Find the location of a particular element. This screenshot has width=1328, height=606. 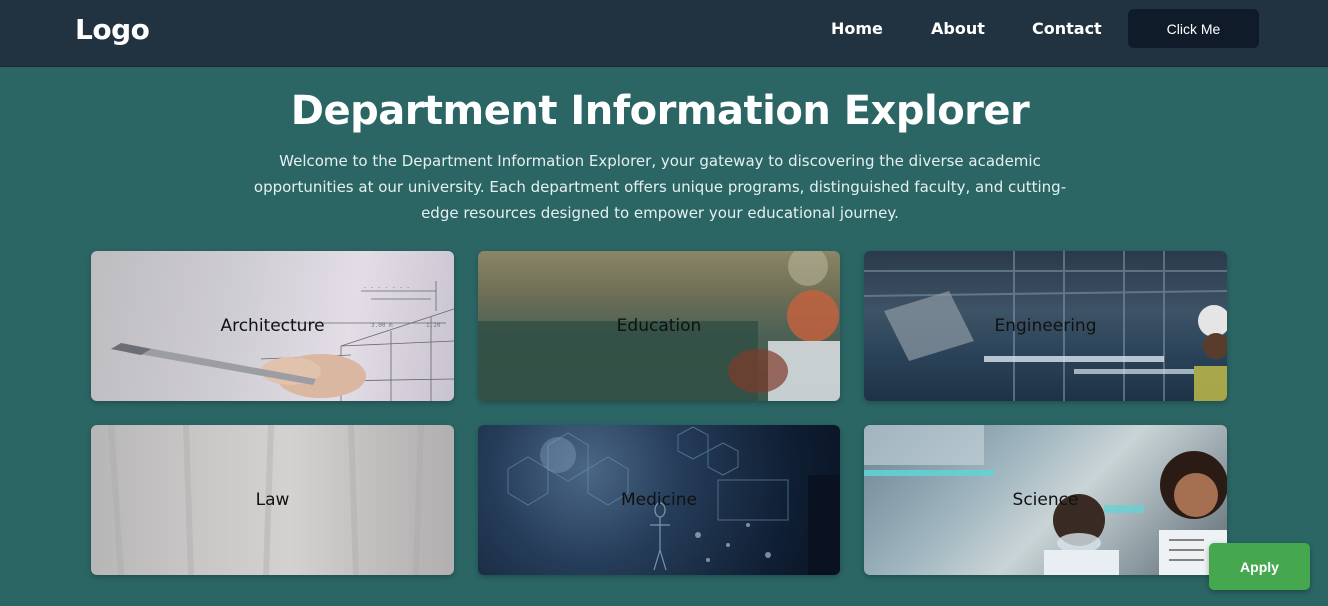

nav-link-home: Home is located at coordinates (857, 28).